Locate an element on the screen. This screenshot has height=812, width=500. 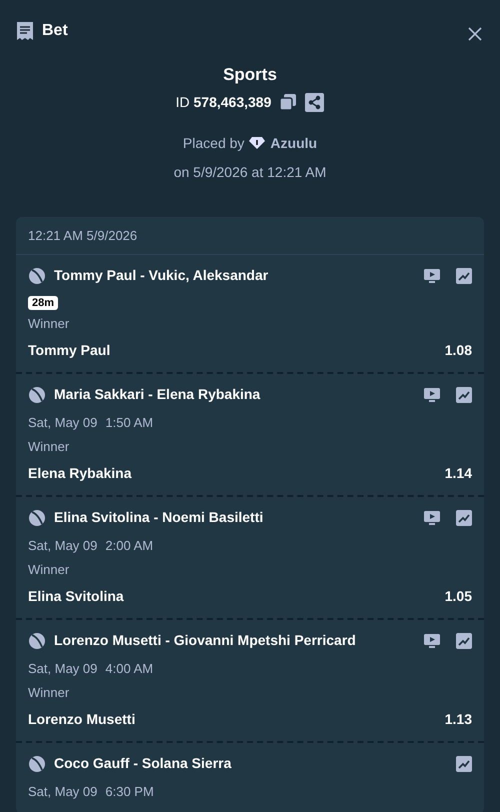
bet-type-title: Sports is located at coordinates (250, 75).